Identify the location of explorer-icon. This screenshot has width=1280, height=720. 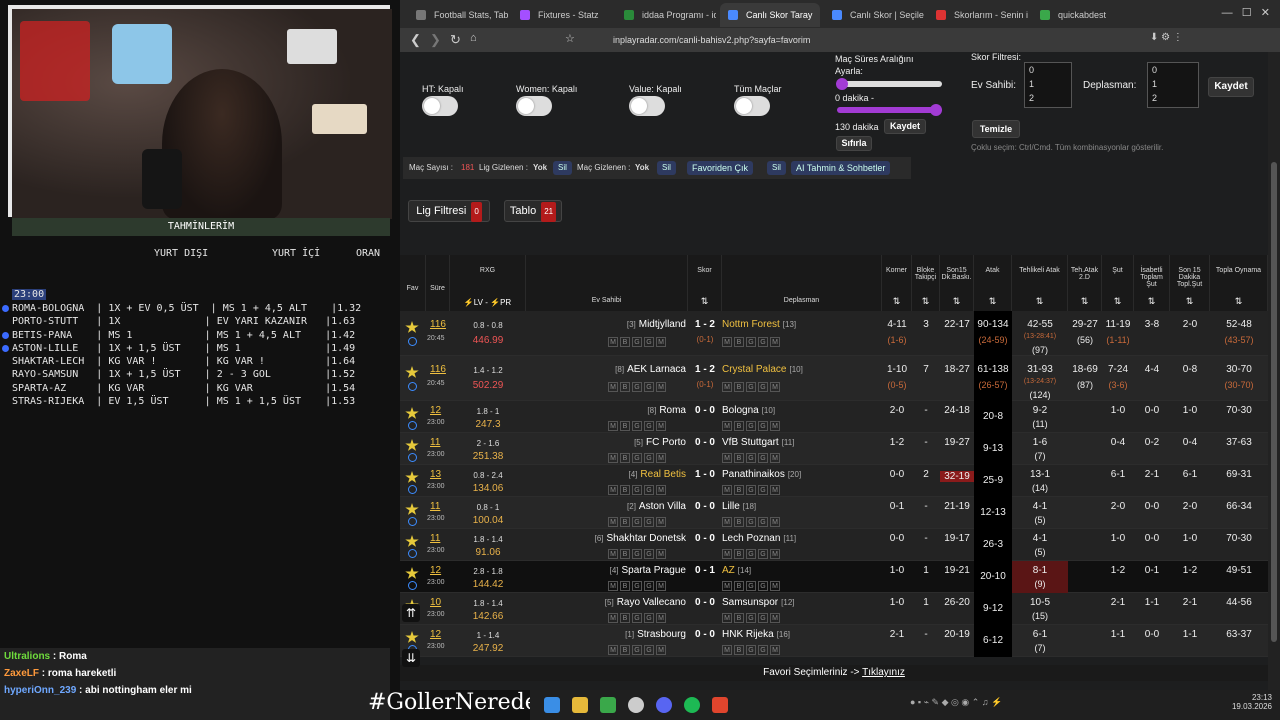
(580, 705).